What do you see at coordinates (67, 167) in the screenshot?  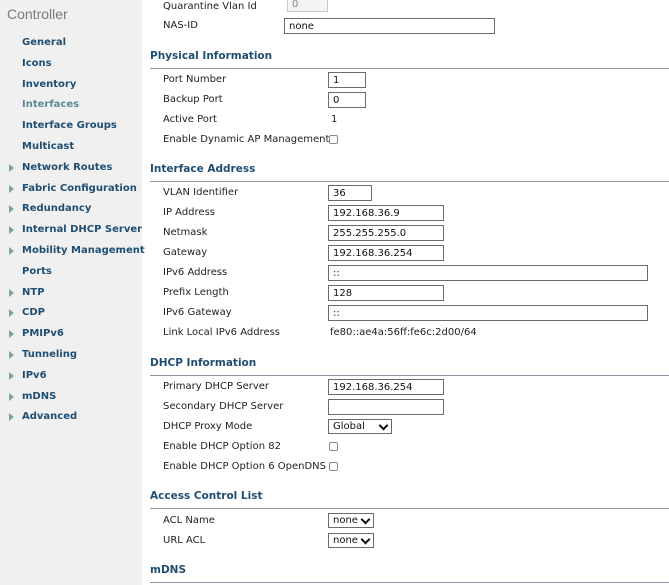 I see `sidebar-item-label: Network Routes` at bounding box center [67, 167].